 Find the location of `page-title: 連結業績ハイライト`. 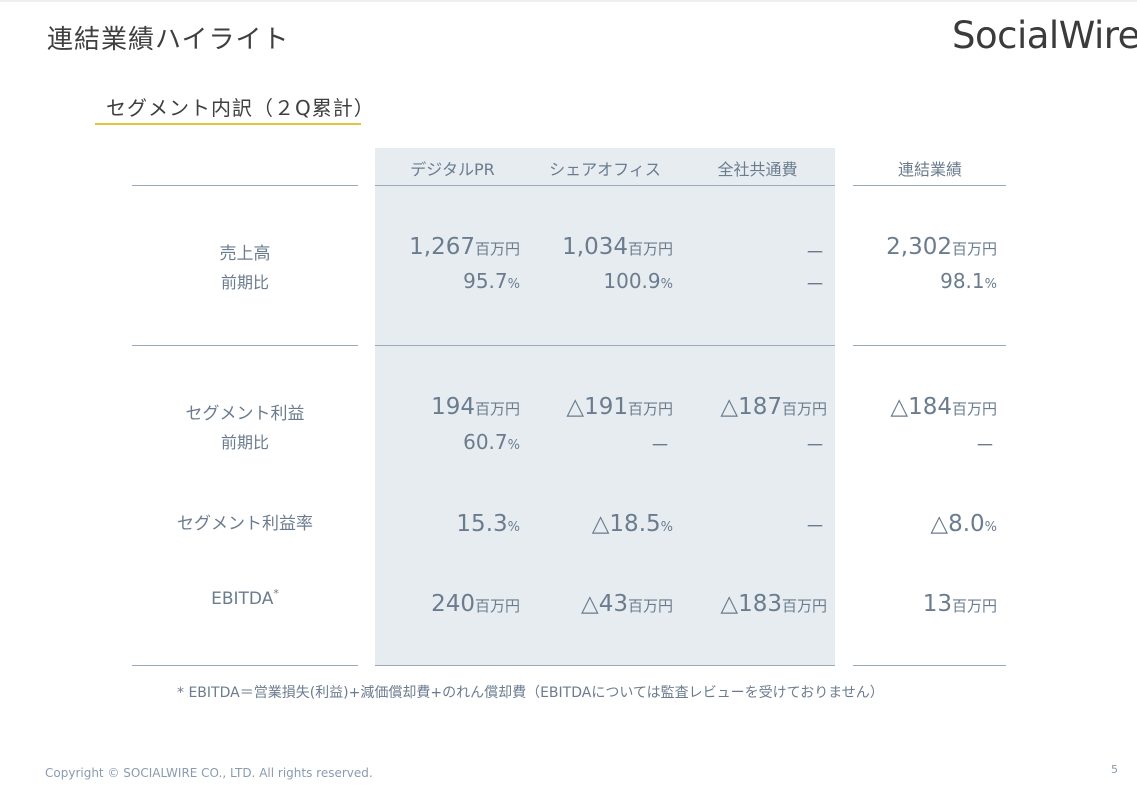

page-title: 連結業績ハイライト is located at coordinates (168, 40).